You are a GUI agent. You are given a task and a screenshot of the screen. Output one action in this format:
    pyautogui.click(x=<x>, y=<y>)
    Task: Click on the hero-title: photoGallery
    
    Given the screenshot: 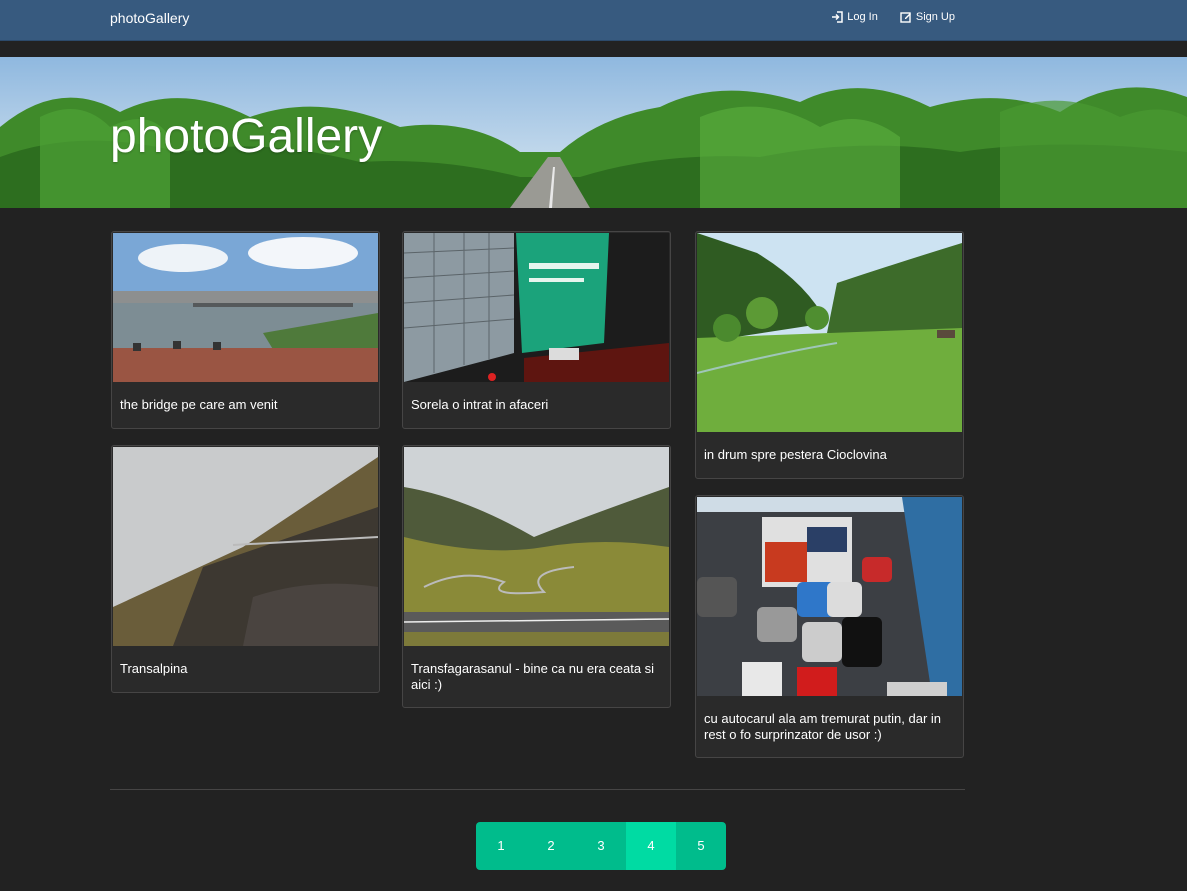 What is the action you would take?
    pyautogui.click(x=246, y=136)
    